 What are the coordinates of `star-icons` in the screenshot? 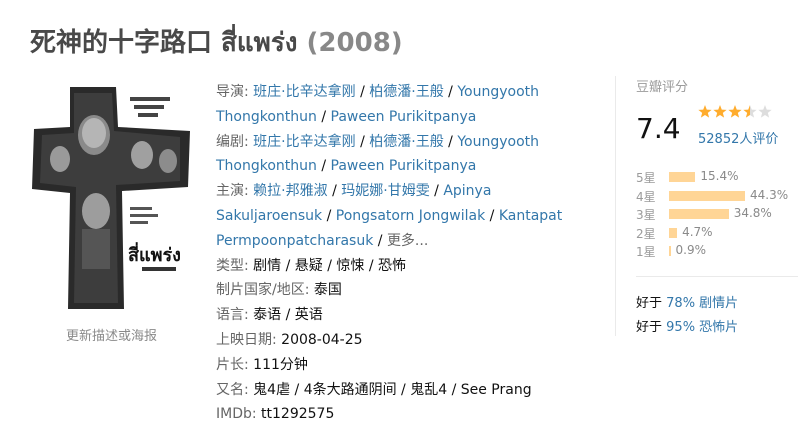 It's located at (735, 111).